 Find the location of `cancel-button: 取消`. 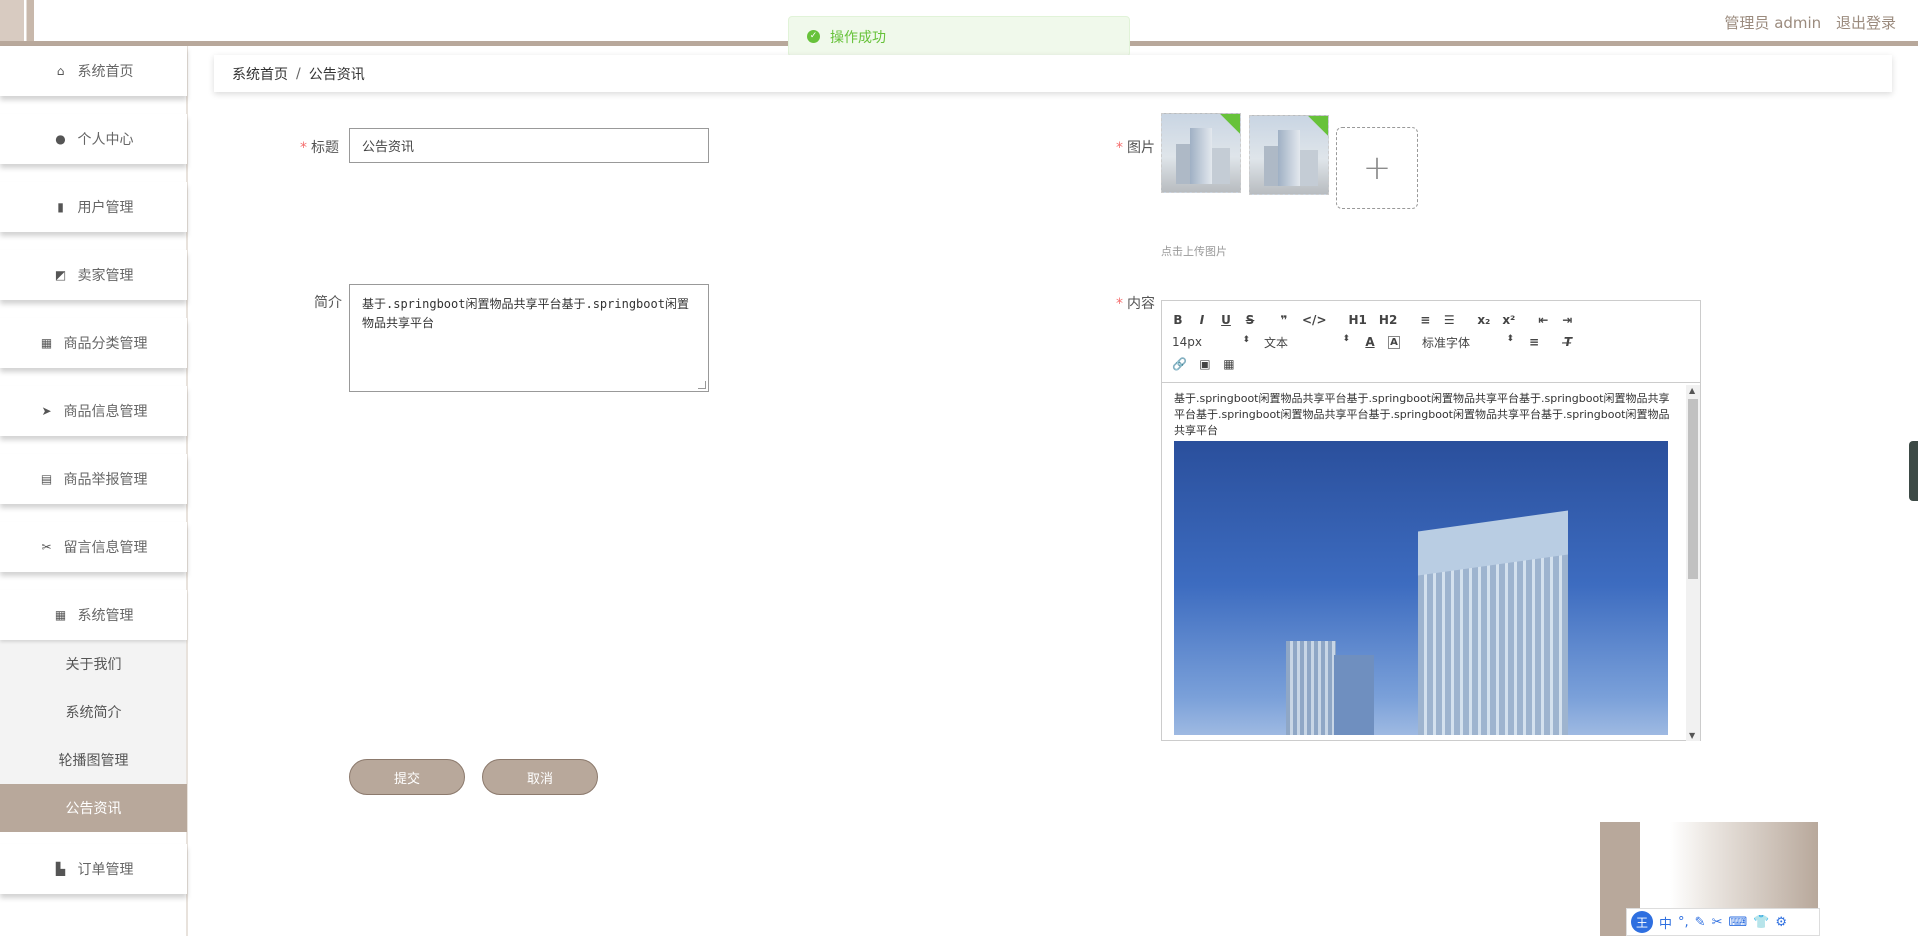

cancel-button: 取消 is located at coordinates (540, 777).